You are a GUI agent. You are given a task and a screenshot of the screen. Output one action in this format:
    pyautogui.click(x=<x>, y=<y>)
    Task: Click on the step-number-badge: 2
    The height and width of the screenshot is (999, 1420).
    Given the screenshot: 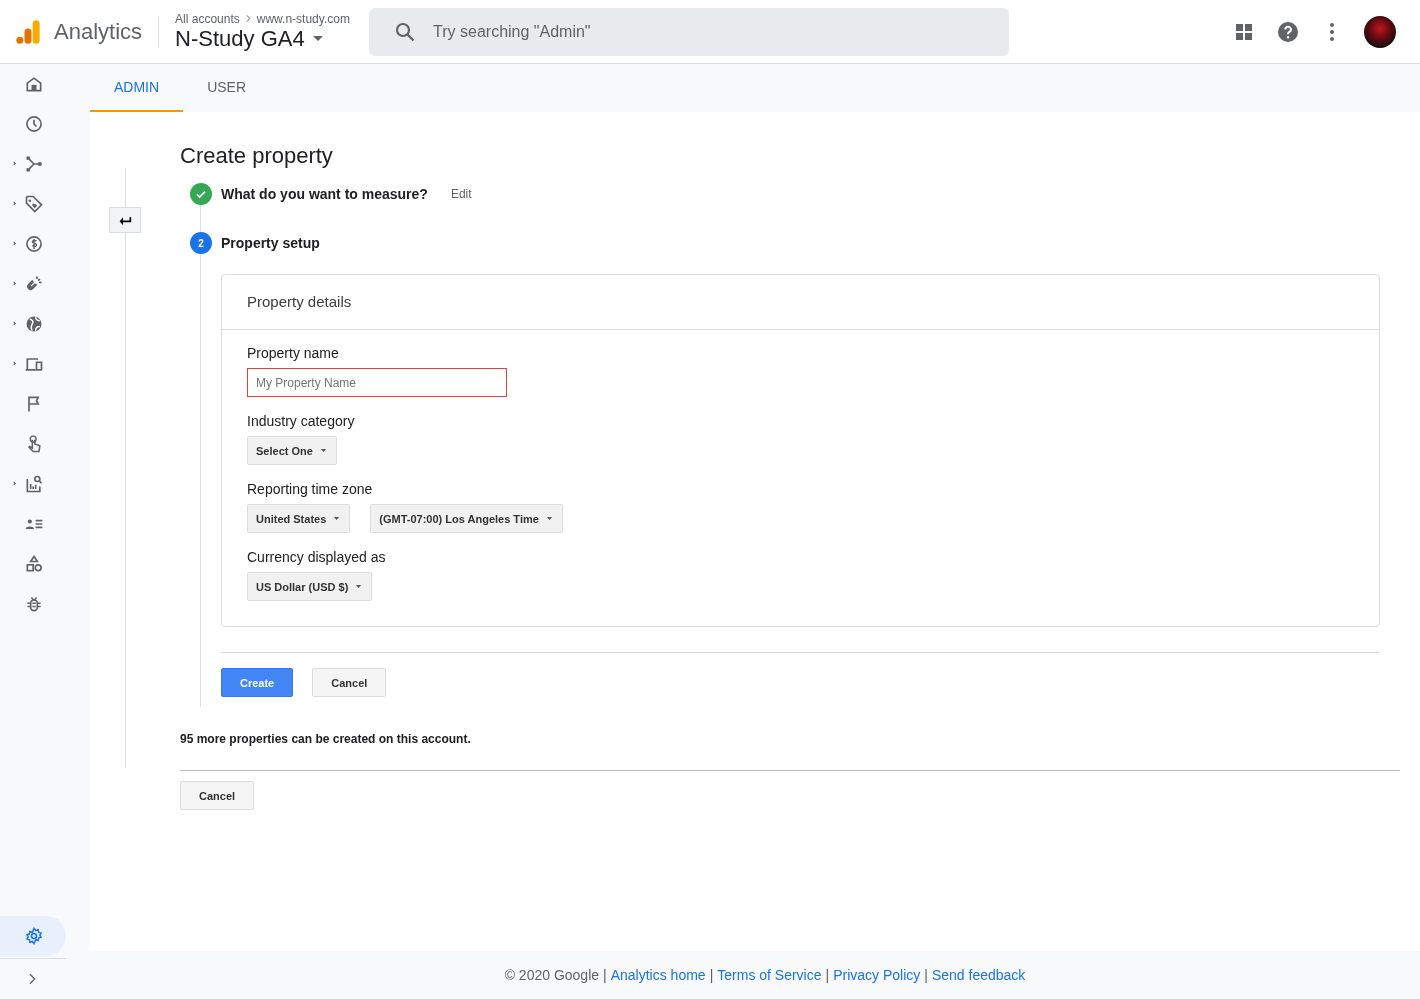 What is the action you would take?
    pyautogui.click(x=201, y=243)
    